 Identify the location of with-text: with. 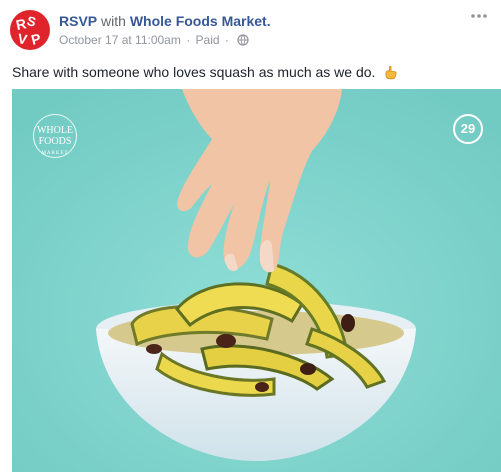
(113, 21).